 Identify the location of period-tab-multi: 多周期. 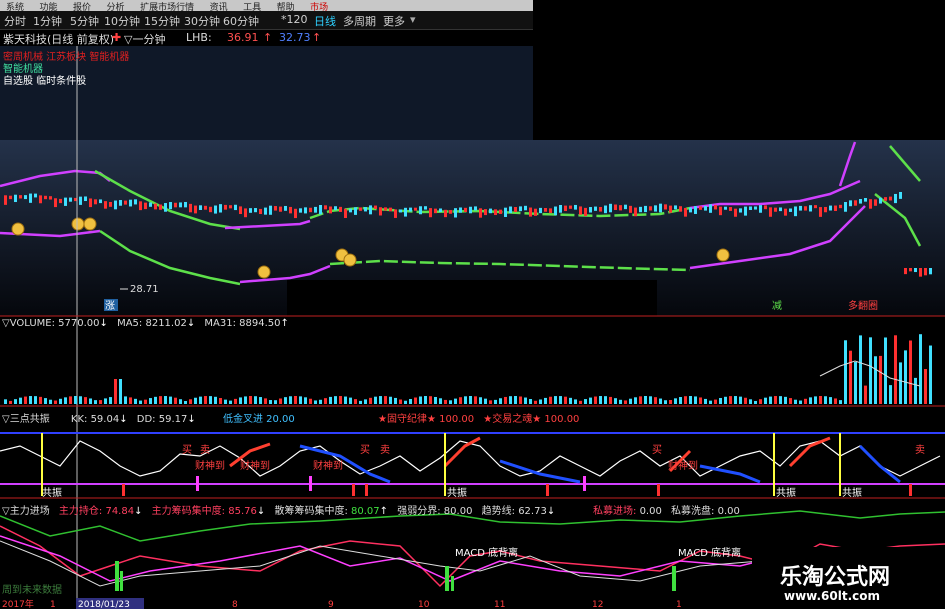
(359, 21).